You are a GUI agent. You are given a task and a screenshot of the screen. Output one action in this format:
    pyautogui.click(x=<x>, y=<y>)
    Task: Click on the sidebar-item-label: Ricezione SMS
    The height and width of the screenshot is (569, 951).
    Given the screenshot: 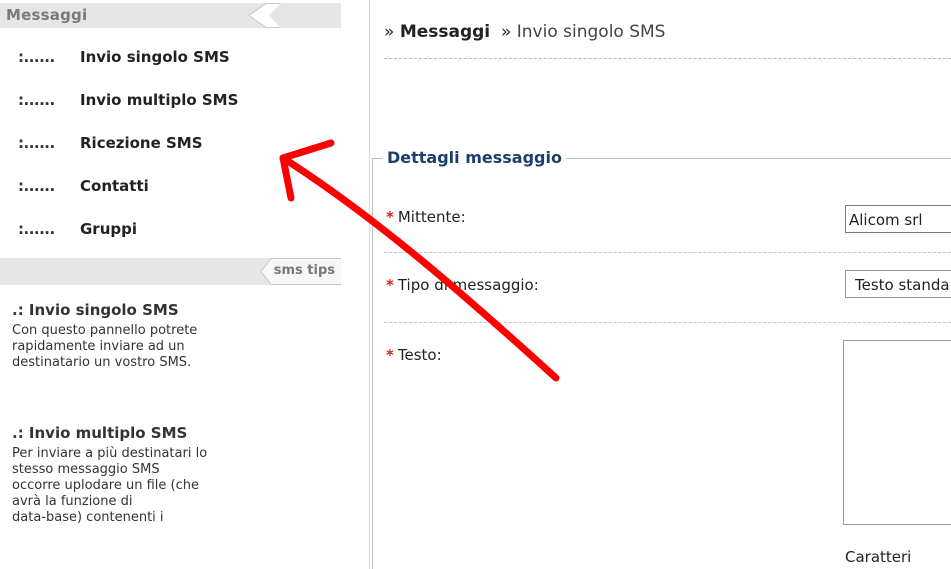 What is the action you would take?
    pyautogui.click(x=141, y=143)
    